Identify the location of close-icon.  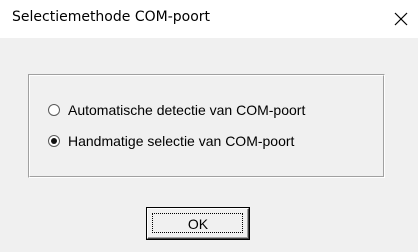
(401, 19).